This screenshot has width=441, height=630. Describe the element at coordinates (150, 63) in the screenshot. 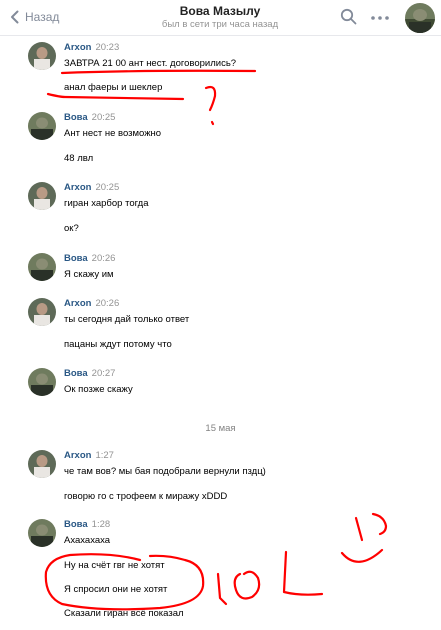

I see `message-text: ЗАВТРА 21 00 ант нест. договорились?` at that location.